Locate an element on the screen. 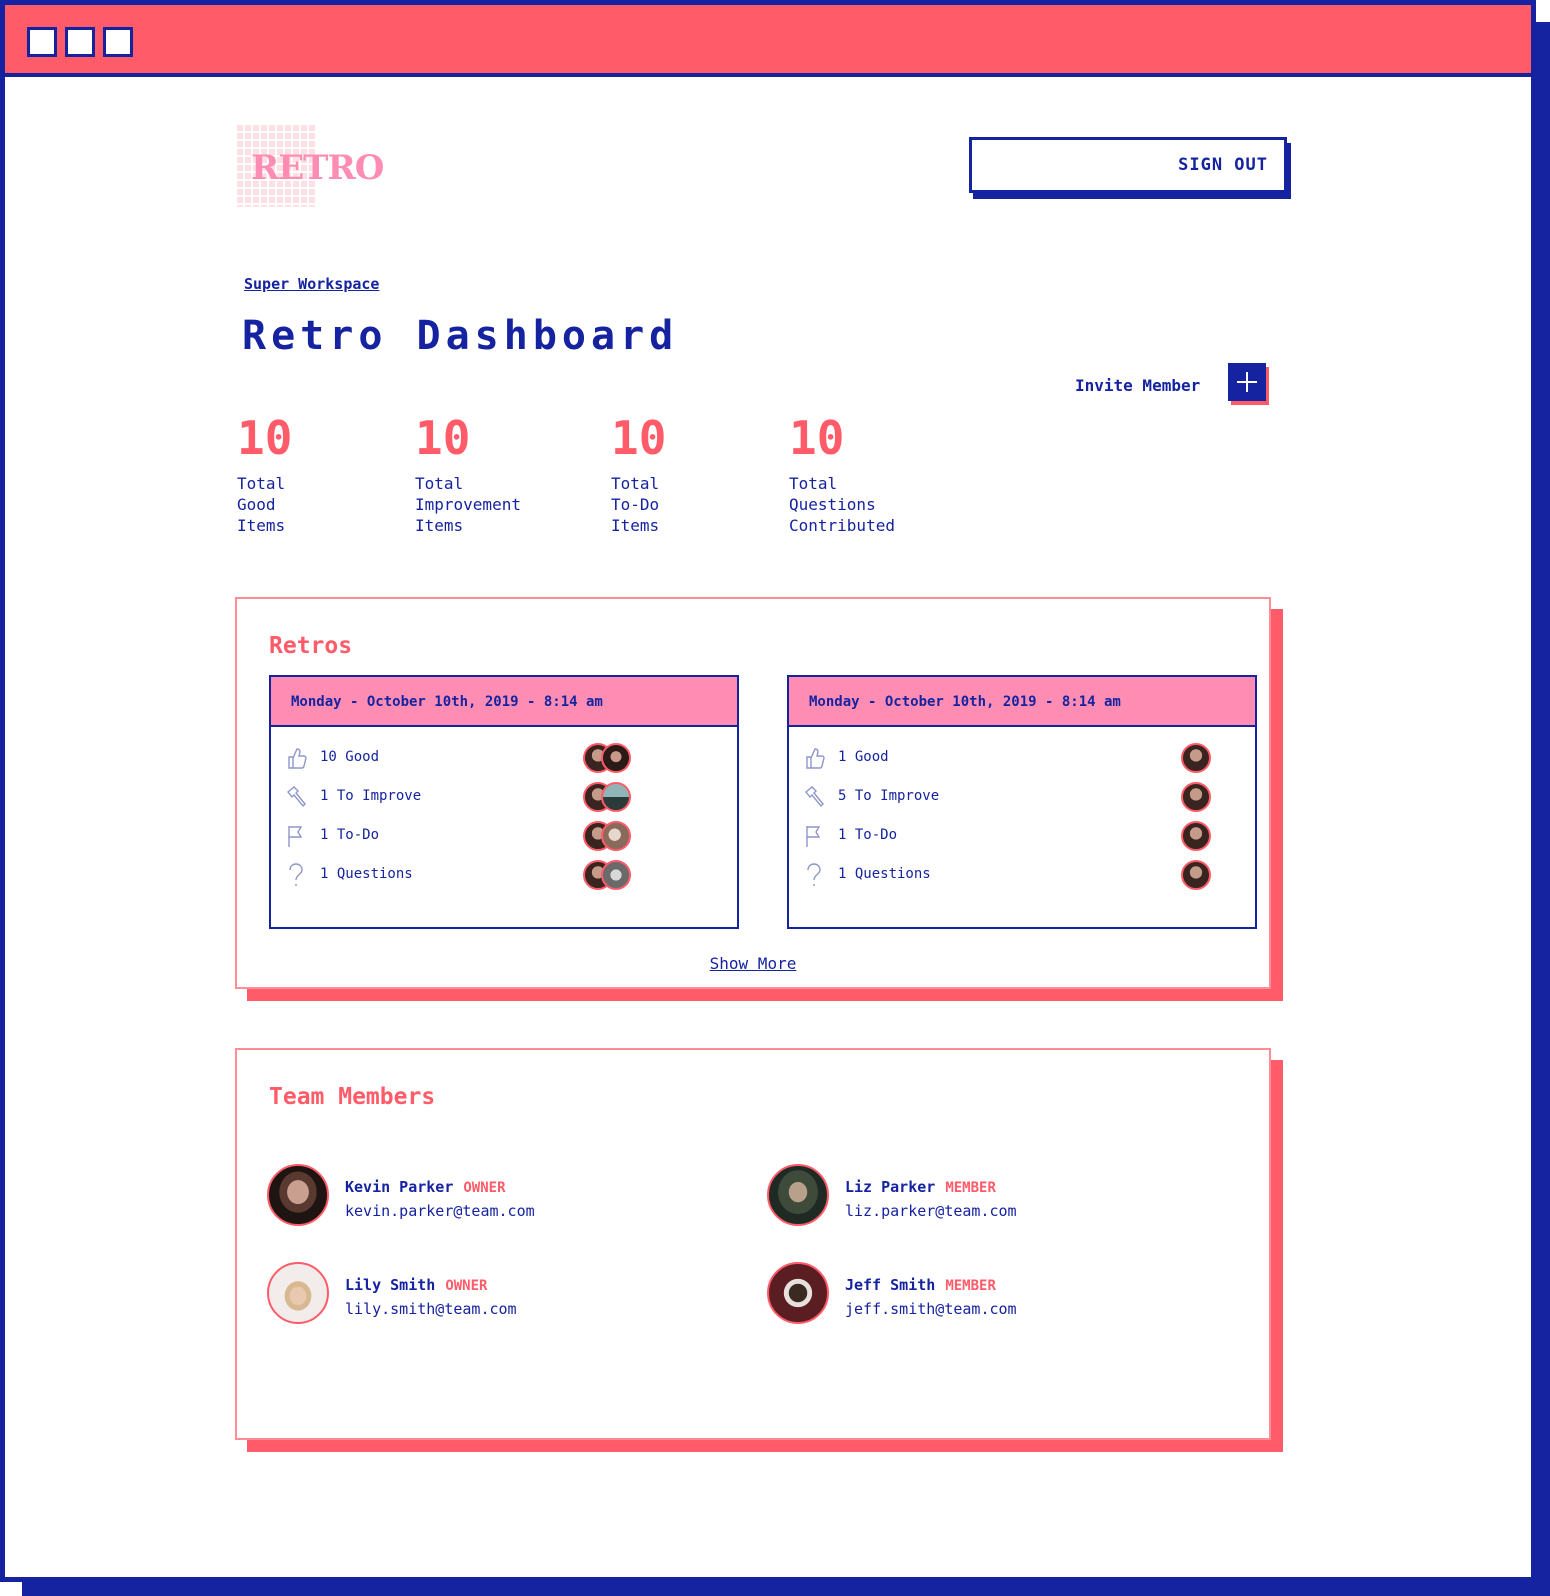 This screenshot has height=1596, width=1550. window-button-minimize is located at coordinates (80, 42).